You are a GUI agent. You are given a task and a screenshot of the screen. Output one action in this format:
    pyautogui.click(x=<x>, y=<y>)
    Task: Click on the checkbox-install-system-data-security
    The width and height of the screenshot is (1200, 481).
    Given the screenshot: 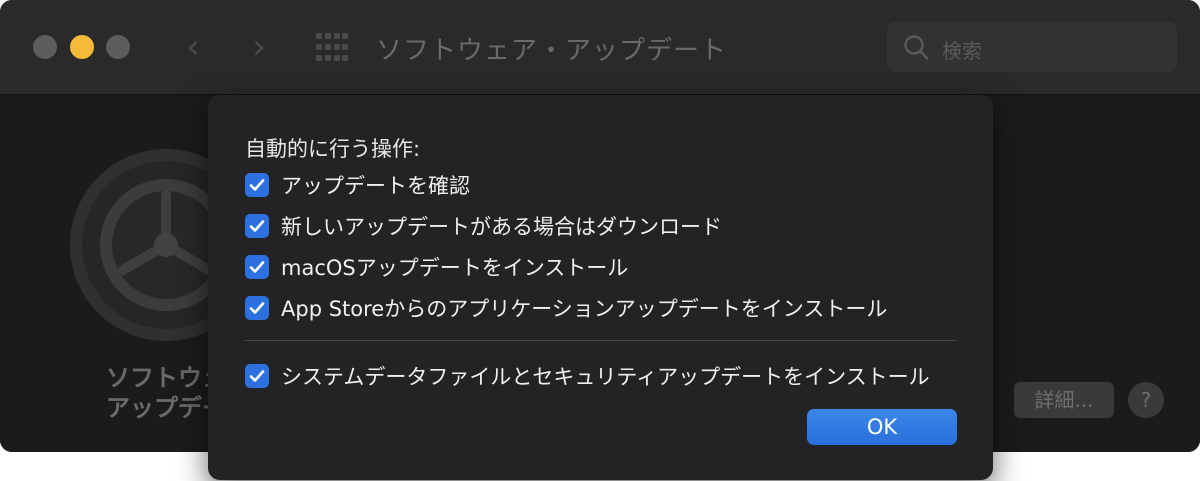 What is the action you would take?
    pyautogui.click(x=257, y=376)
    